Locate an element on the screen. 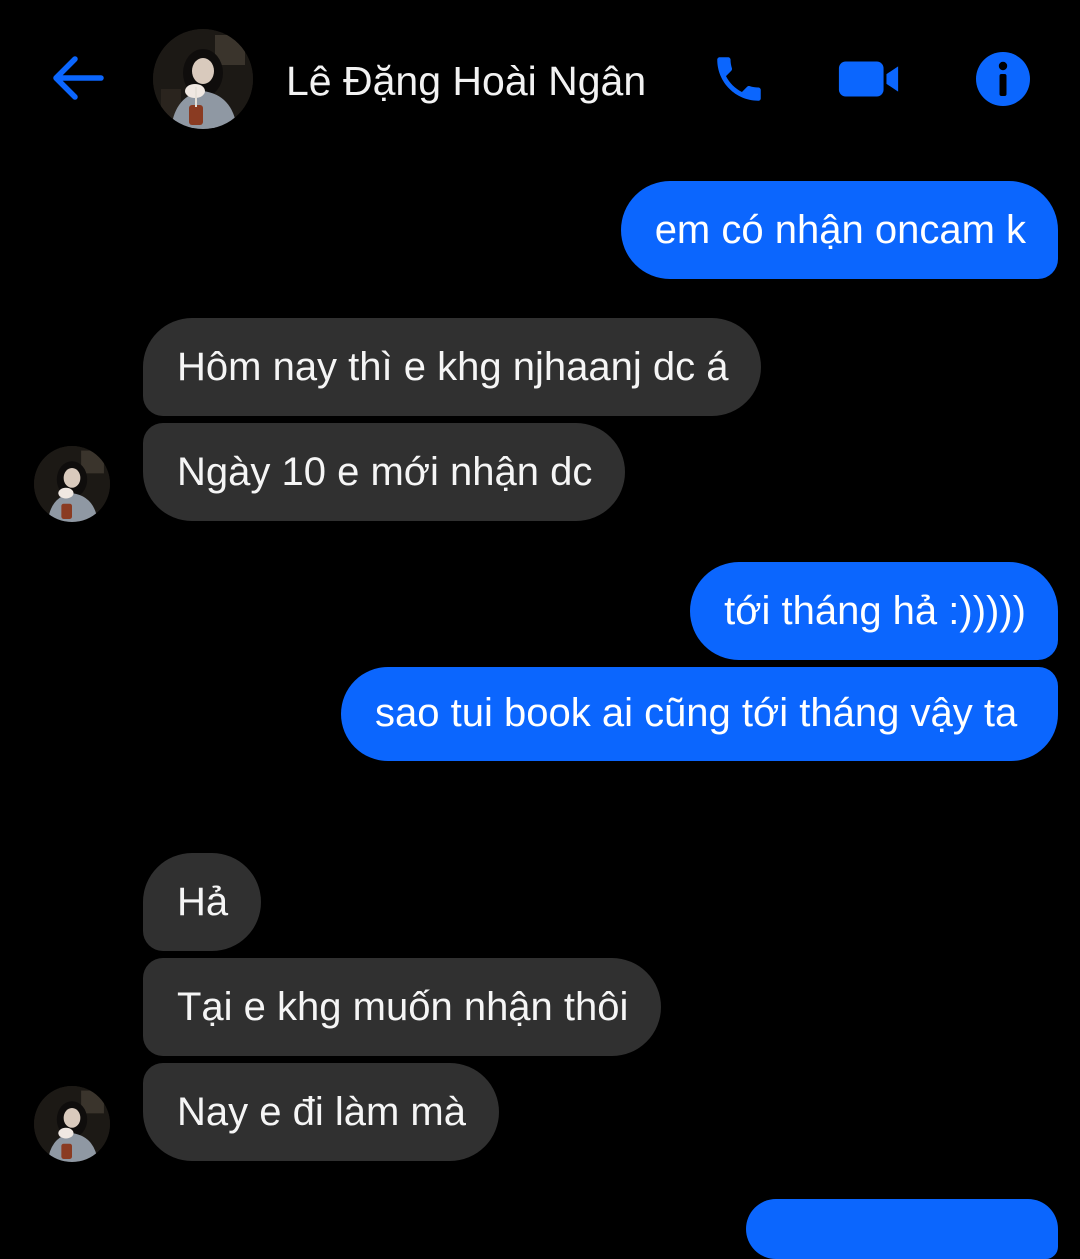  message-bubble-incoming: Ngày 10 e mới nhận dc is located at coordinates (384, 472).